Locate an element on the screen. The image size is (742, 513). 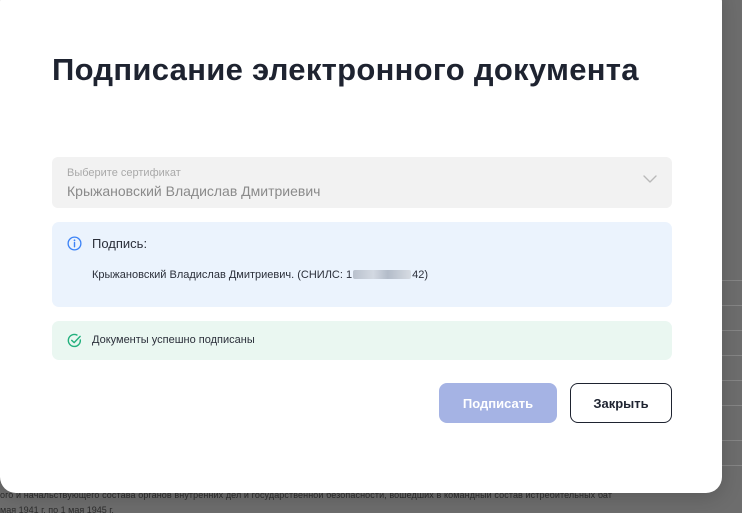
background-text-line: мая 1941 г. по 1 мая 1945 г. is located at coordinates (57, 509).